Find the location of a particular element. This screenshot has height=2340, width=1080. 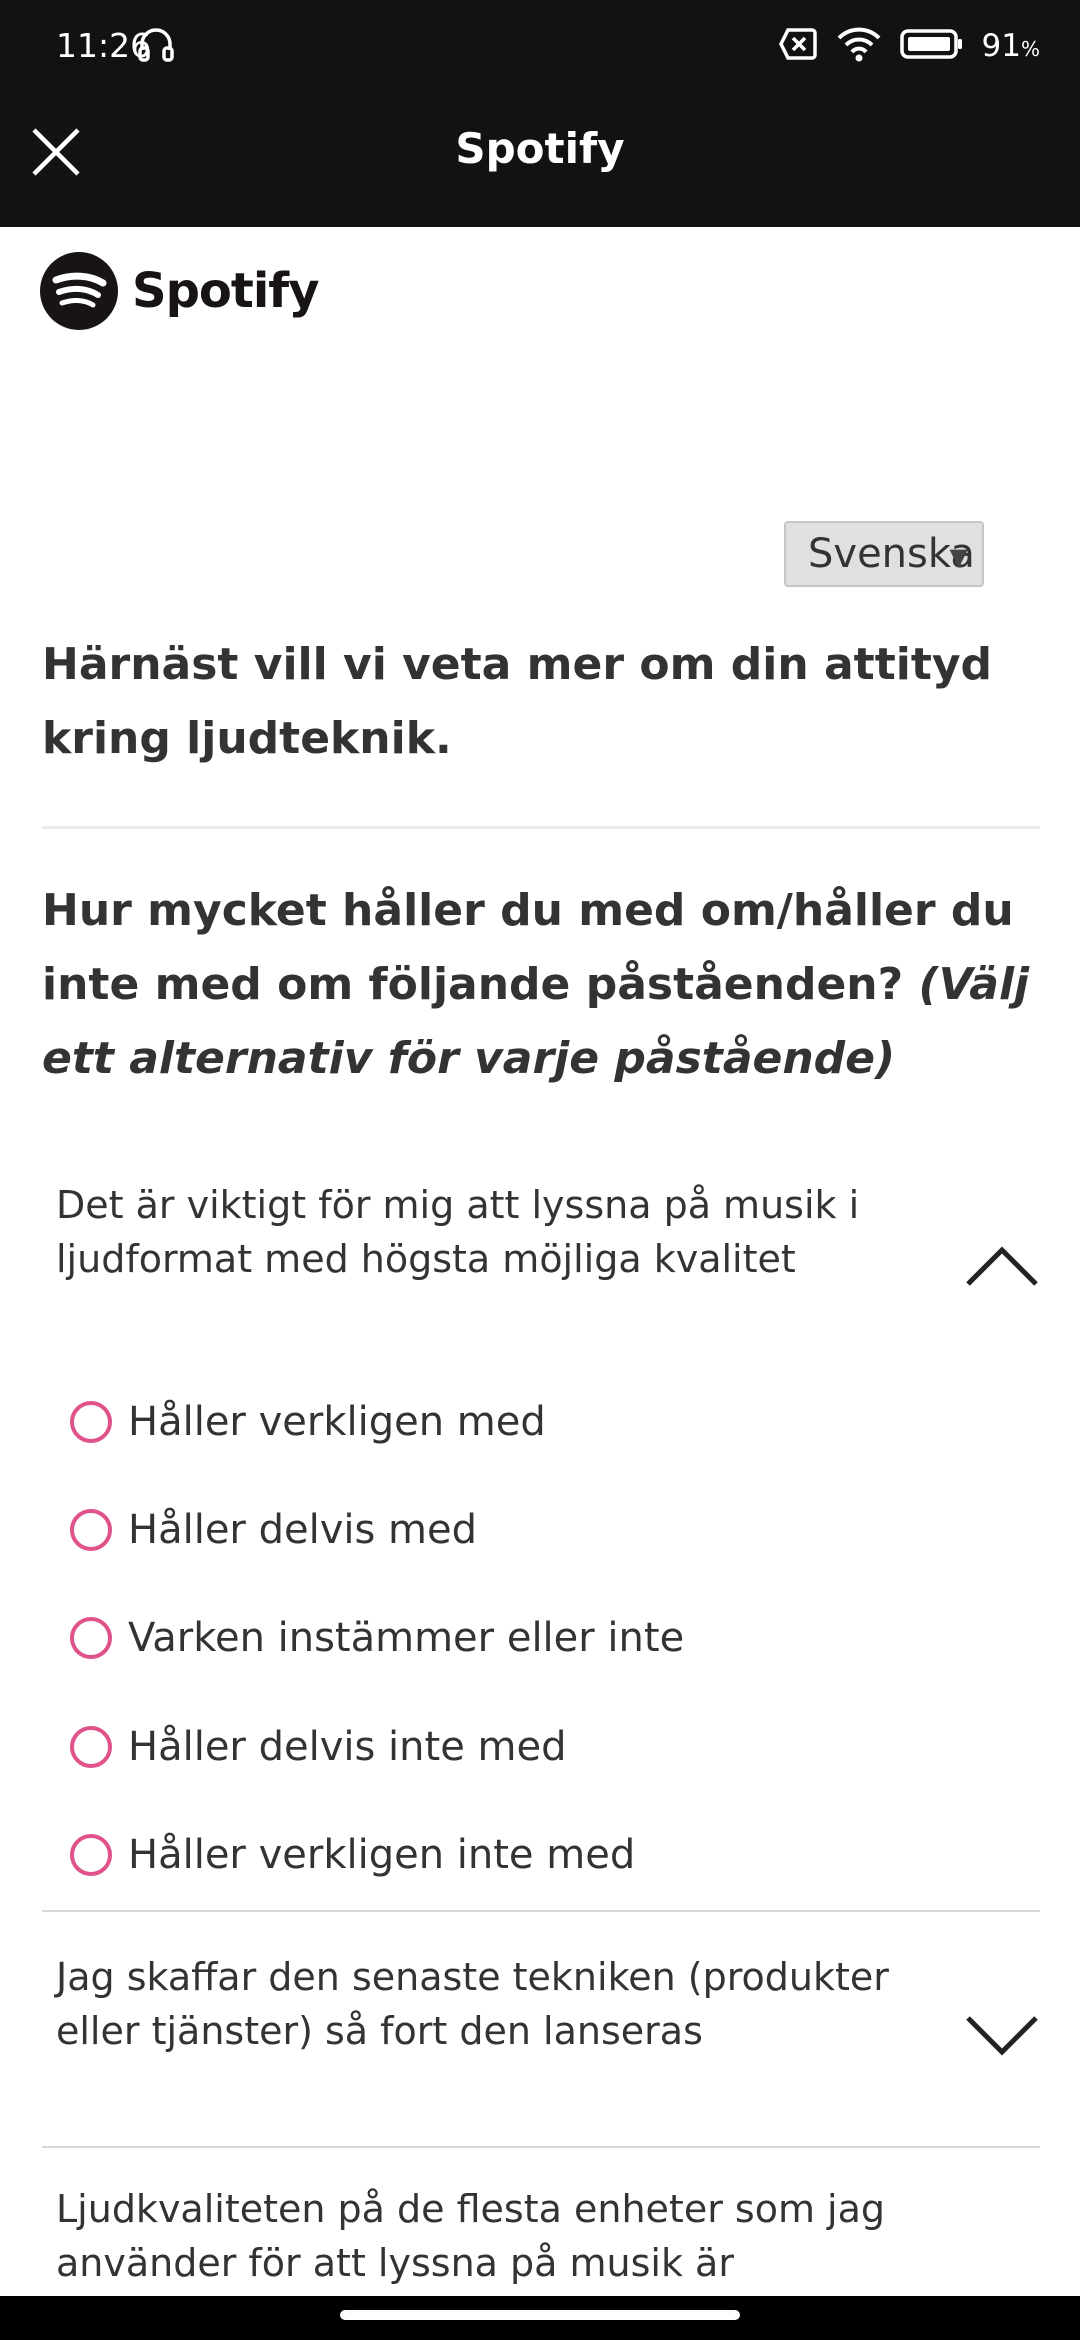

option-4: Håller delvis inte med is located at coordinates (318, 1747).